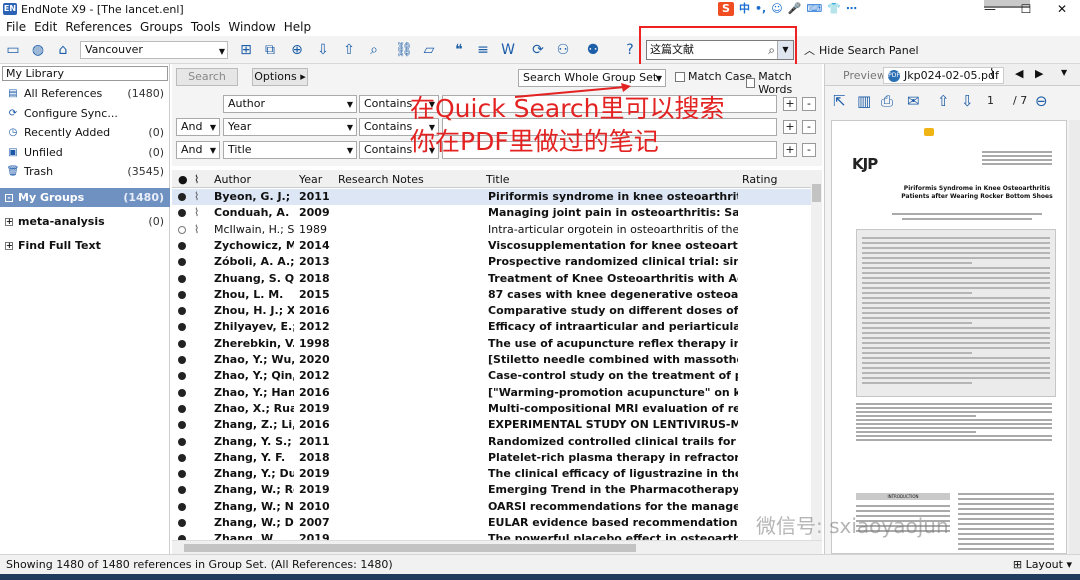 This screenshot has width=1080, height=580. Describe the element at coordinates (349, 50) in the screenshot. I see `export-icon: ⇧` at that location.